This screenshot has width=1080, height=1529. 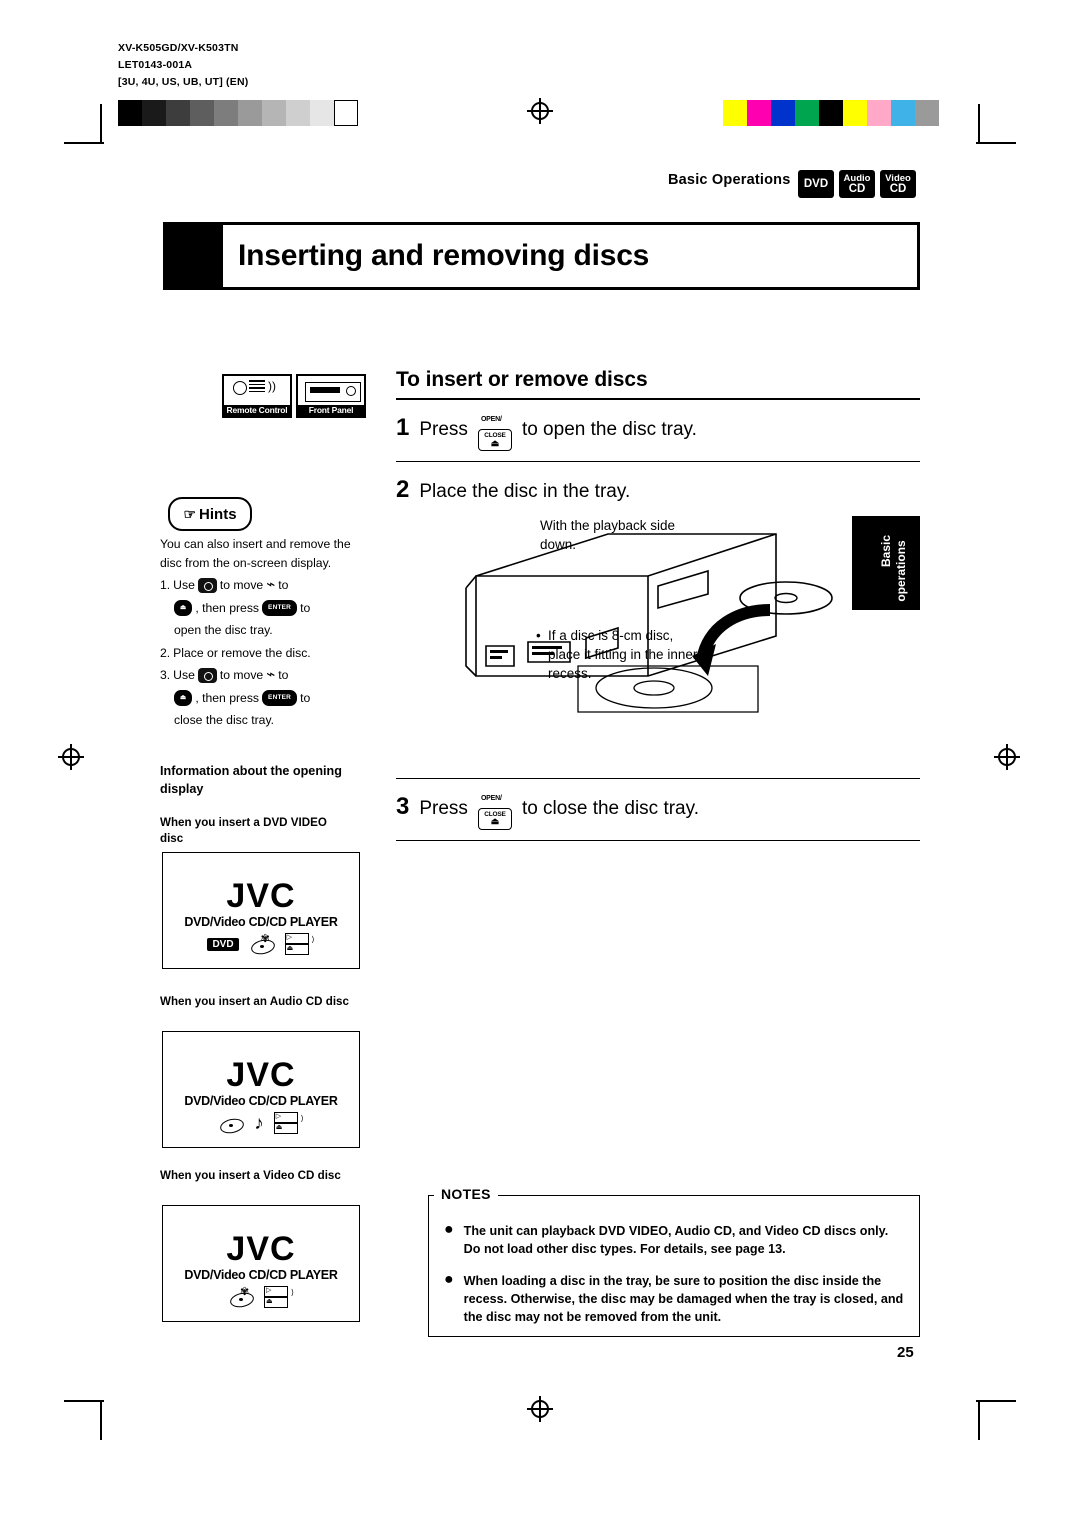 I want to click on osd-icons-1: DVD ✾ ▷ ⏏ ⟩, so click(x=261, y=945).